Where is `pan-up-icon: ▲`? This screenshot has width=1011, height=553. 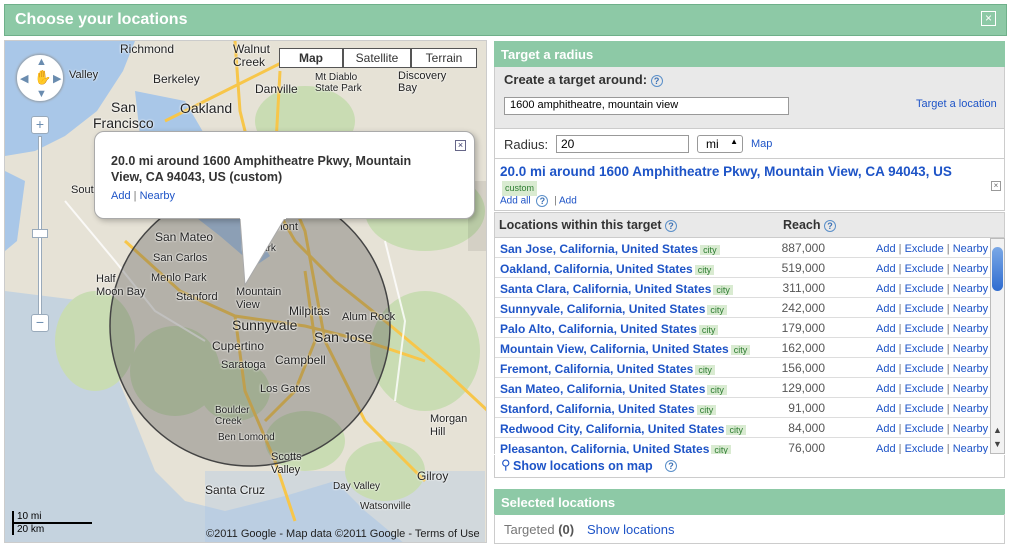
pan-up-icon: ▲ is located at coordinates (41, 62).